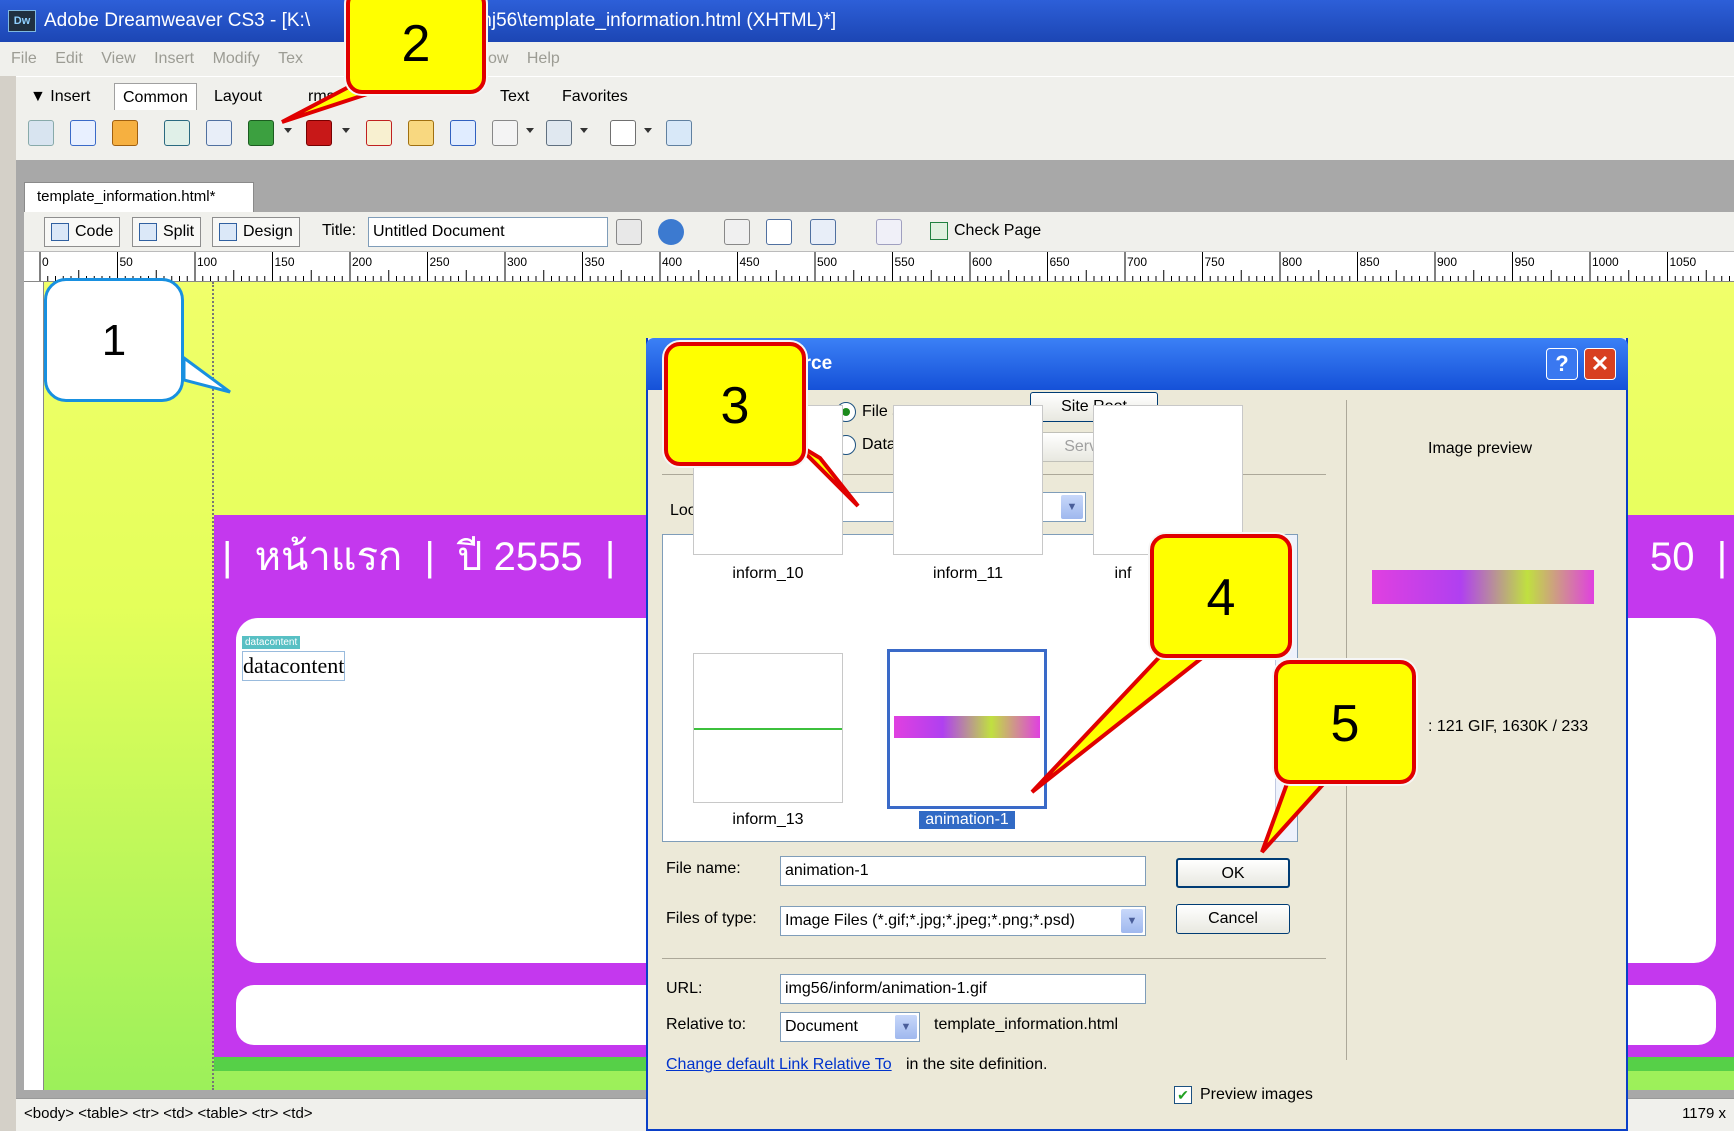 The width and height of the screenshot is (1734, 1131). I want to click on tab-forms: rms, so click(321, 97).